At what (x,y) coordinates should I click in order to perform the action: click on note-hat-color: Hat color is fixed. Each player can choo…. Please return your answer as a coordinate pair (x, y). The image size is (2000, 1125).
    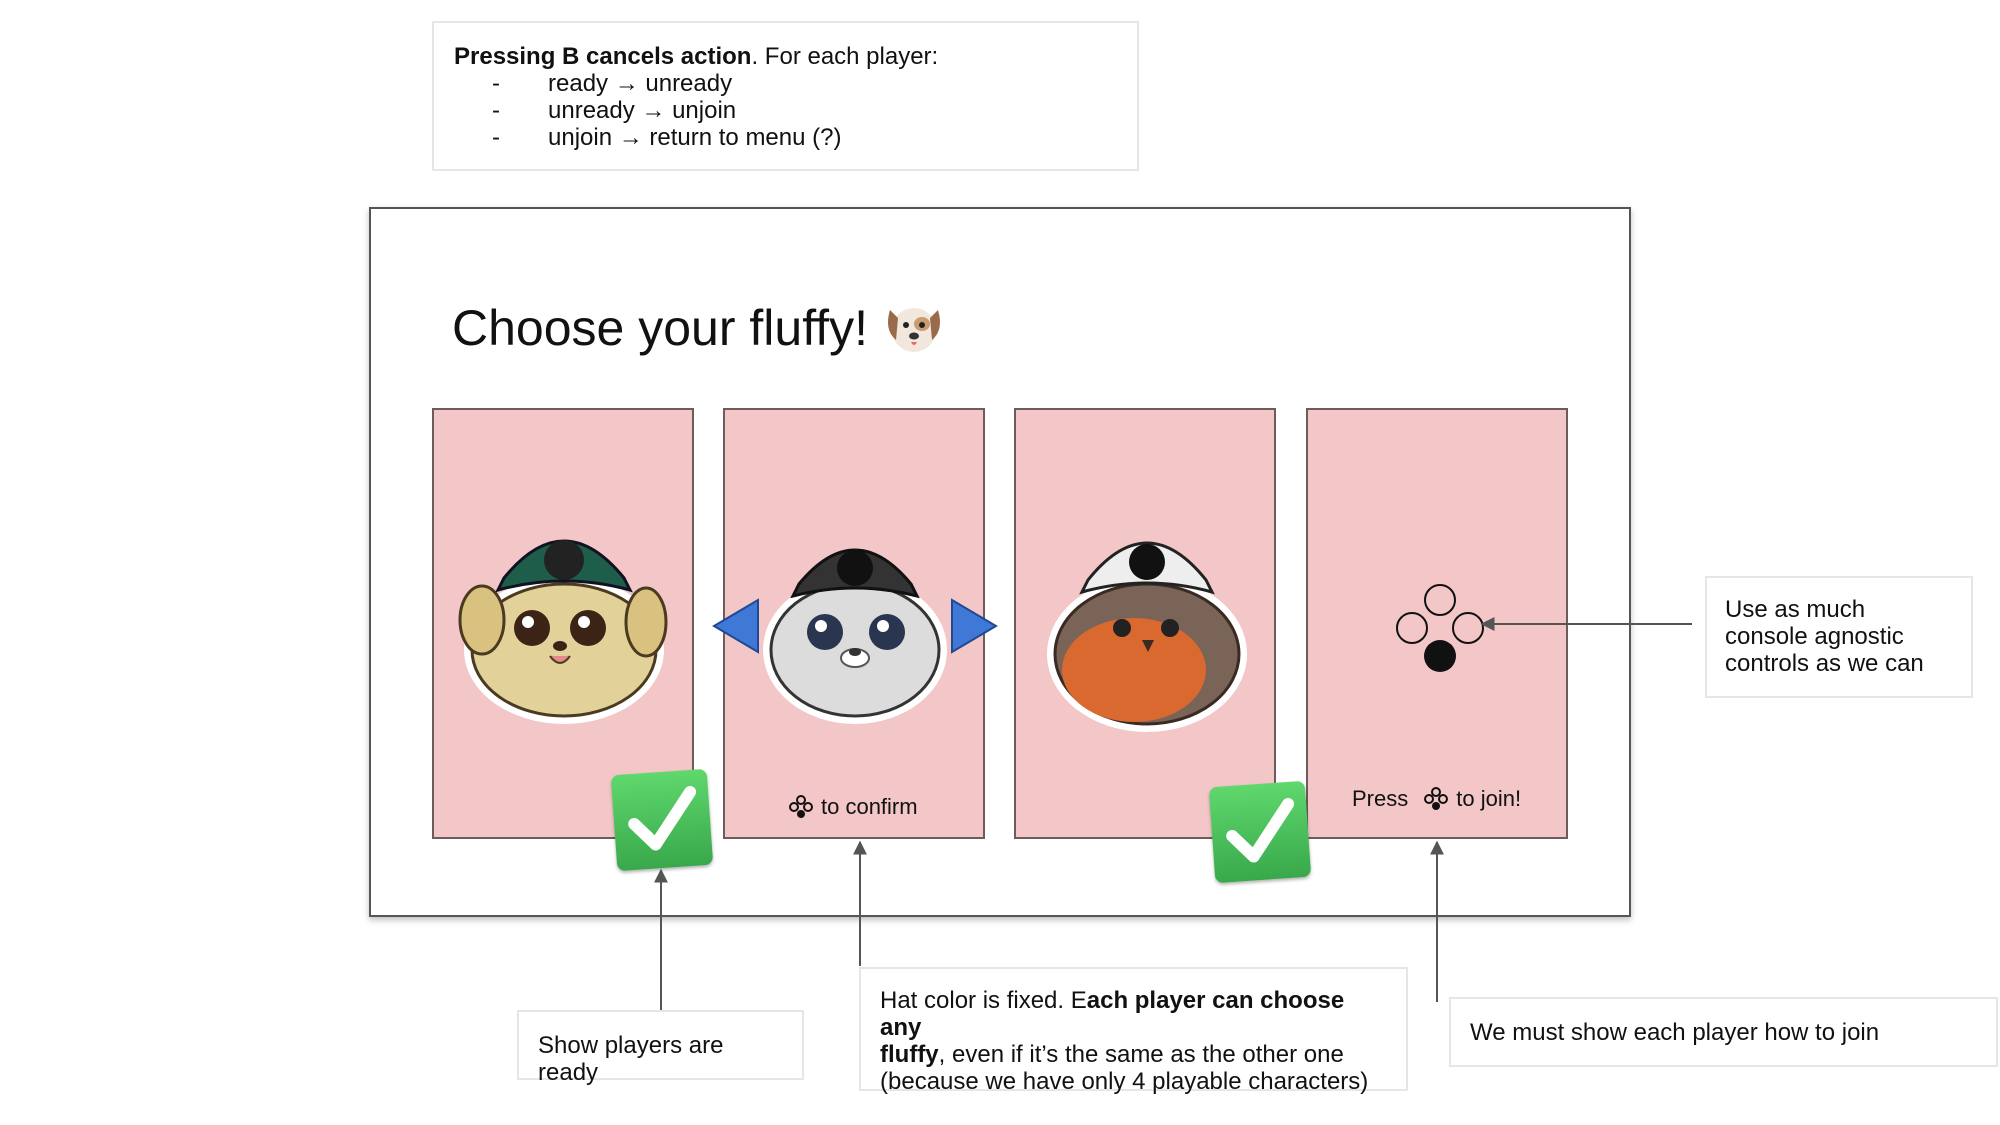
    Looking at the image, I should click on (1133, 1031).